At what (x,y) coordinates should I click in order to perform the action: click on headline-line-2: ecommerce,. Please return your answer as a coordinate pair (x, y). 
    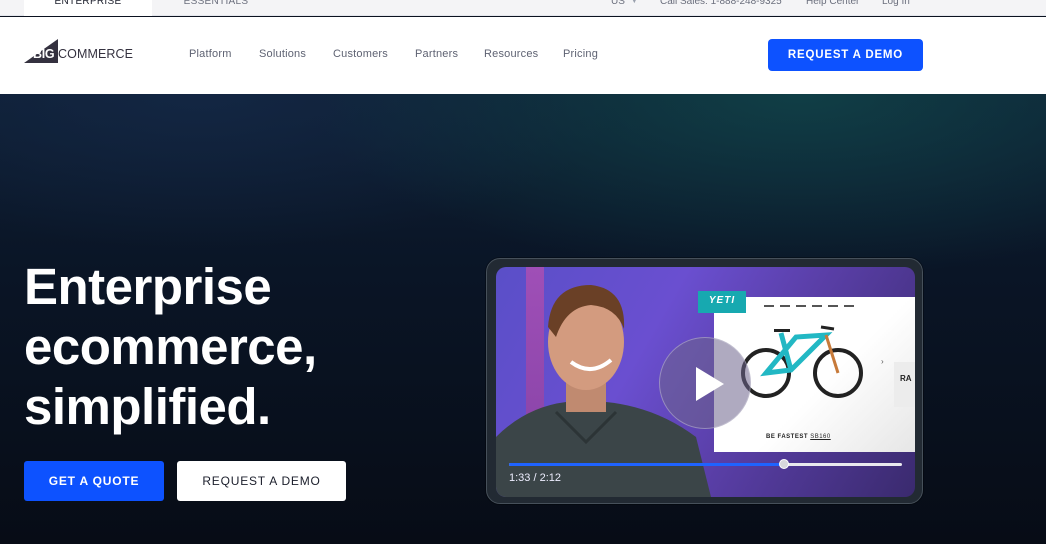
    Looking at the image, I should click on (170, 346).